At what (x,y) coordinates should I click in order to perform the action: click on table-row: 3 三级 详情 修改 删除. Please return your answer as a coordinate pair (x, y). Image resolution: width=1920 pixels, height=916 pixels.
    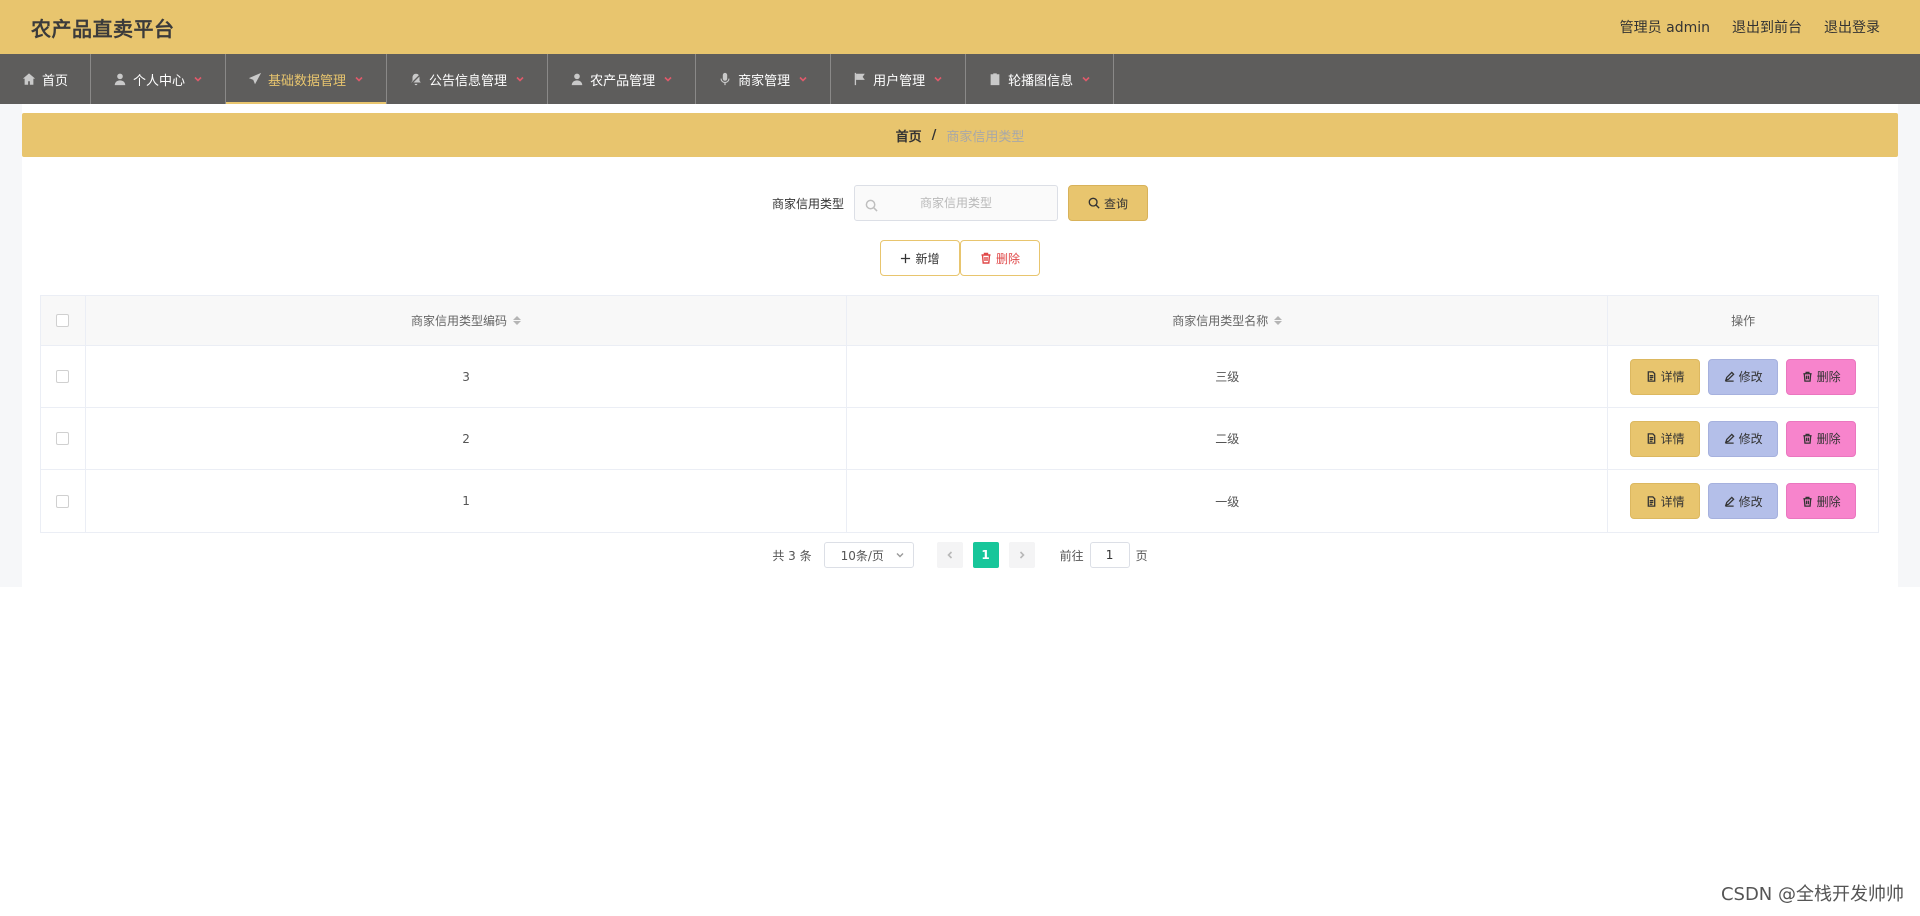
    Looking at the image, I should click on (959, 377).